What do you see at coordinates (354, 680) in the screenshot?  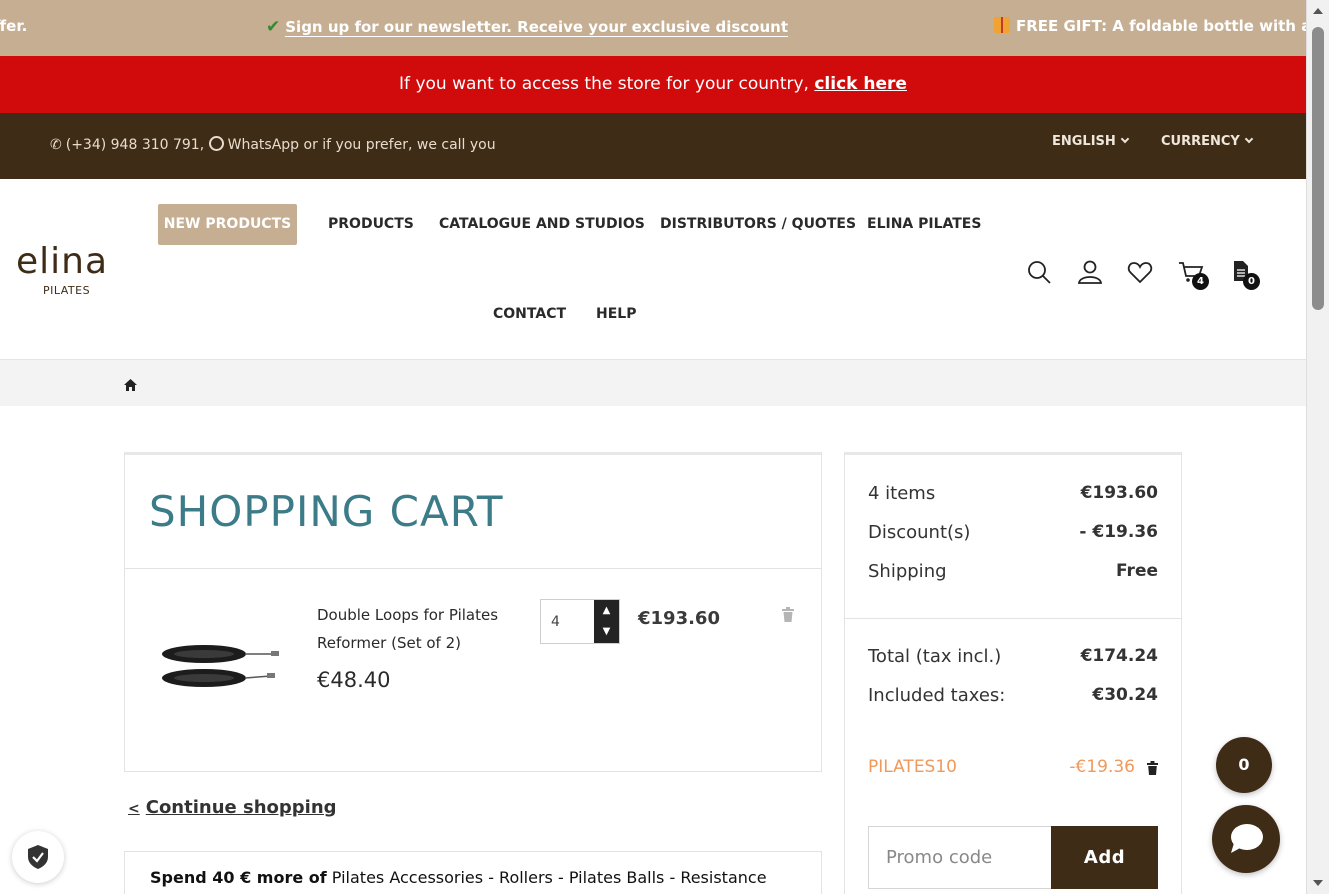 I see `product-unit-price: €48.40` at bounding box center [354, 680].